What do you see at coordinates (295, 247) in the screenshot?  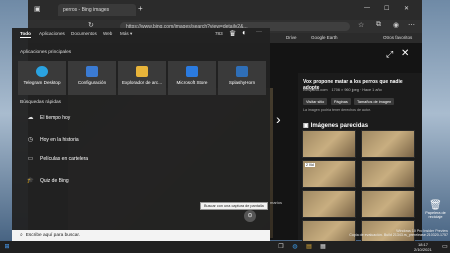 I see `edge-icon: ◍` at bounding box center [295, 247].